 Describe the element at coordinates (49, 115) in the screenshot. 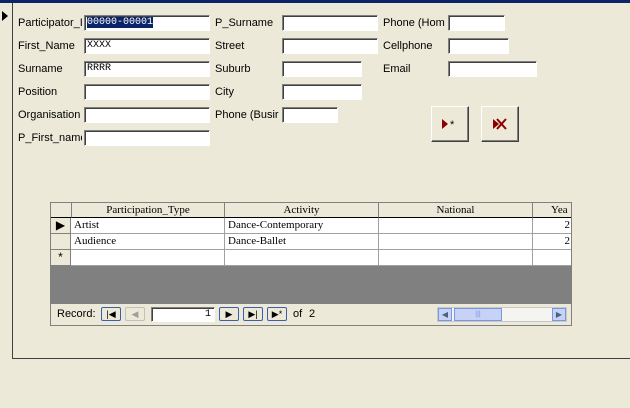

I see `organisation-label: Organisation` at that location.